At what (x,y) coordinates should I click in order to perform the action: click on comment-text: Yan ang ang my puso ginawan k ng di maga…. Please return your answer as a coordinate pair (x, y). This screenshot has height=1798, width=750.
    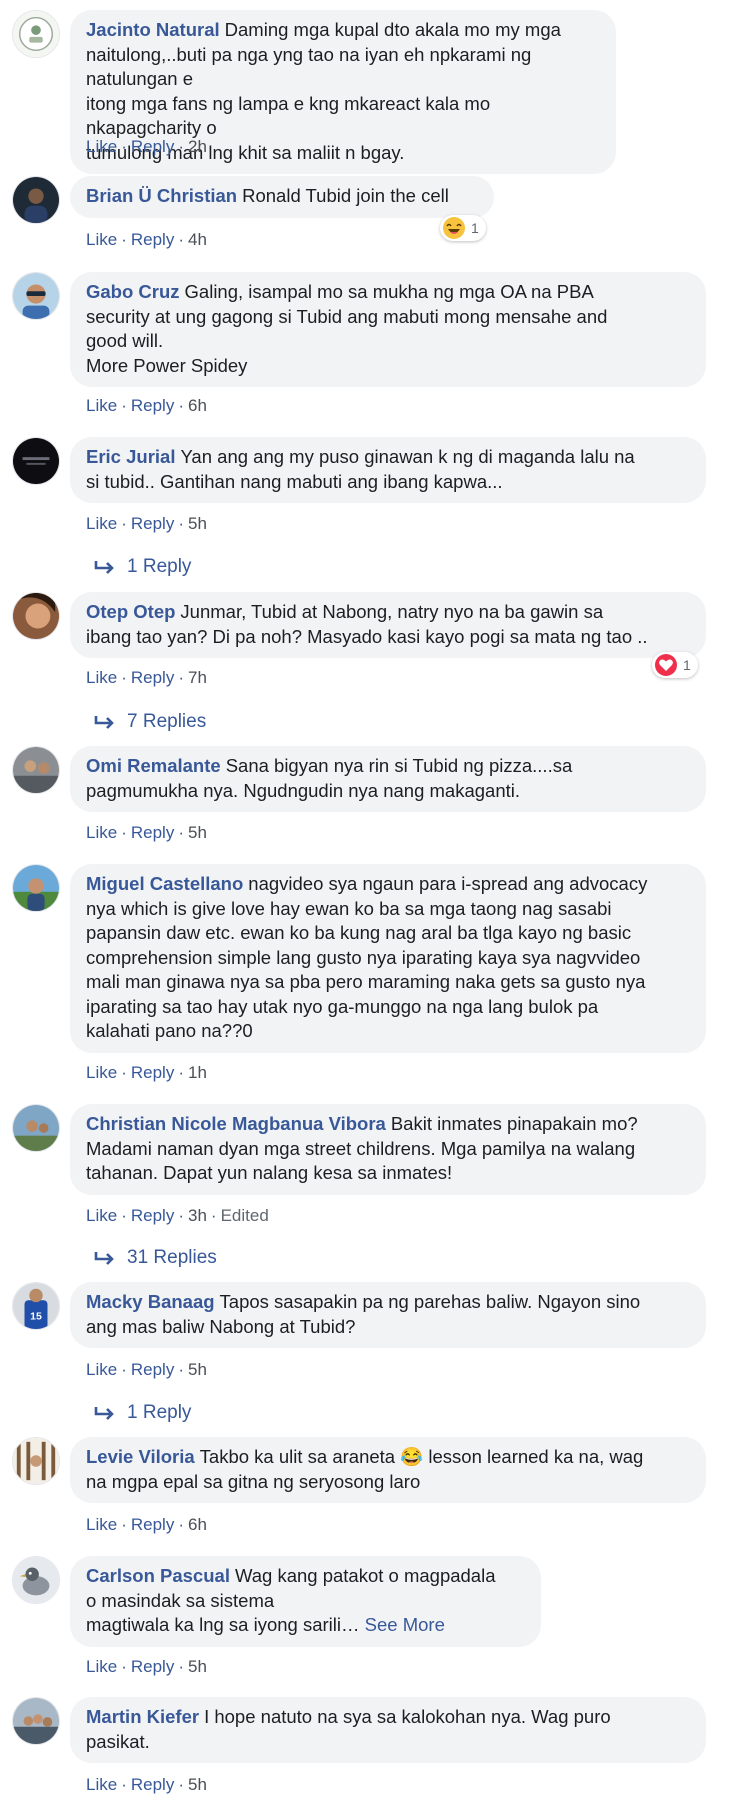
    Looking at the image, I should click on (407, 456).